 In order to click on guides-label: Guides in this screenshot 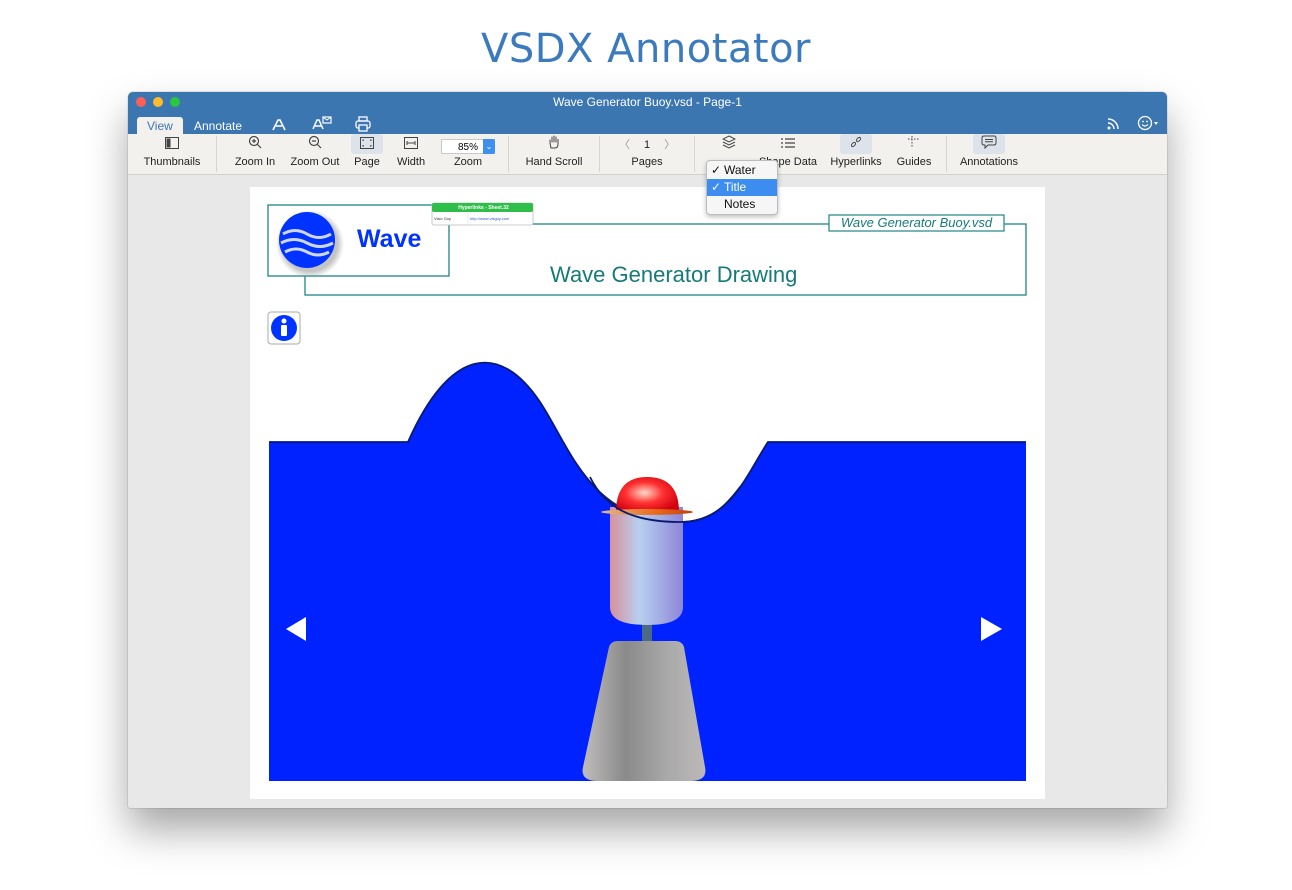, I will do `click(914, 162)`.